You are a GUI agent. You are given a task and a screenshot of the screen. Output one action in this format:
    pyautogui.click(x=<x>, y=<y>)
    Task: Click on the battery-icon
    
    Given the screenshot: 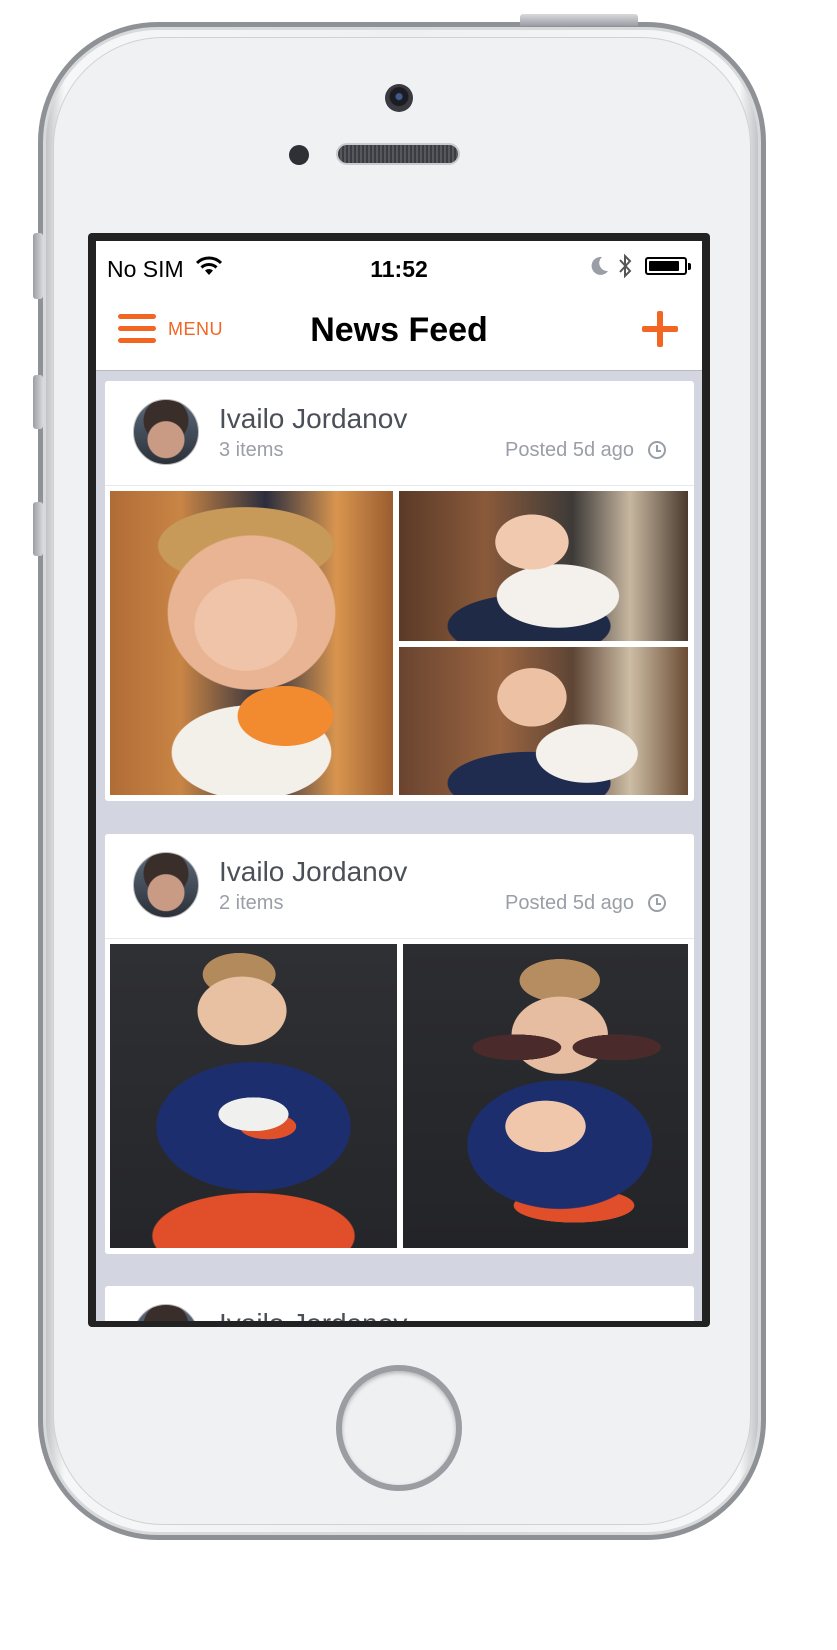 What is the action you would take?
    pyautogui.click(x=668, y=266)
    